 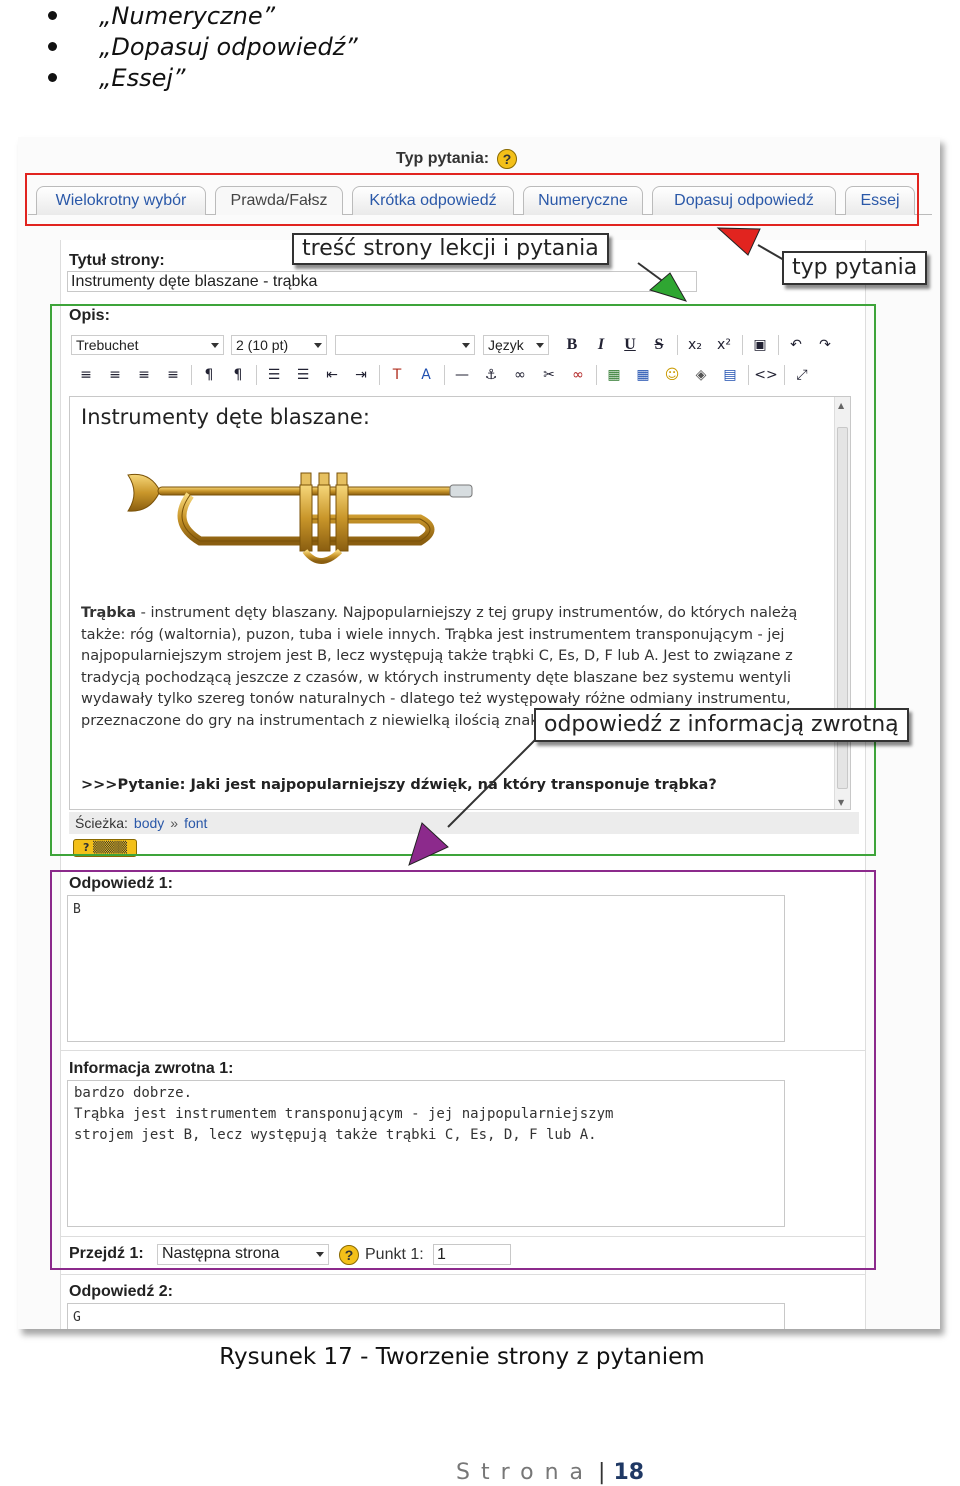 I want to click on bullet-list: „Numeryczne” „Dopasuj odpowiedź” „Essej”, so click(x=203, y=46).